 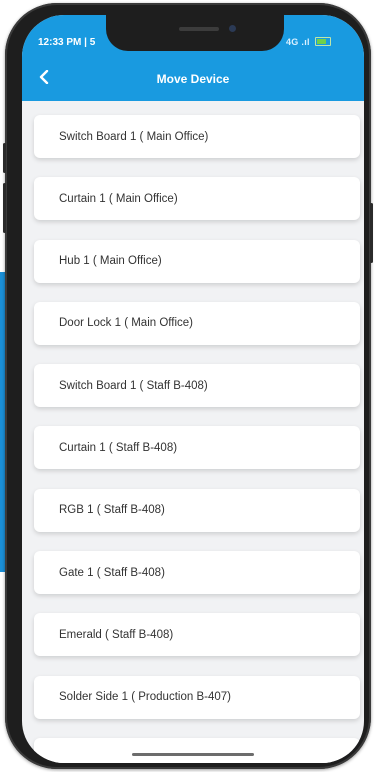 I want to click on device-item: Switch Board 1 ( Staff B-408), so click(x=197, y=386).